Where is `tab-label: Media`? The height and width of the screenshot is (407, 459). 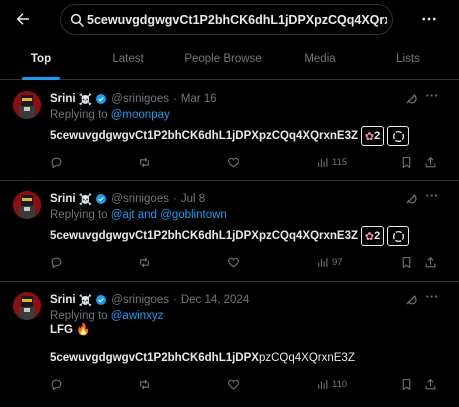 tab-label: Media is located at coordinates (320, 59).